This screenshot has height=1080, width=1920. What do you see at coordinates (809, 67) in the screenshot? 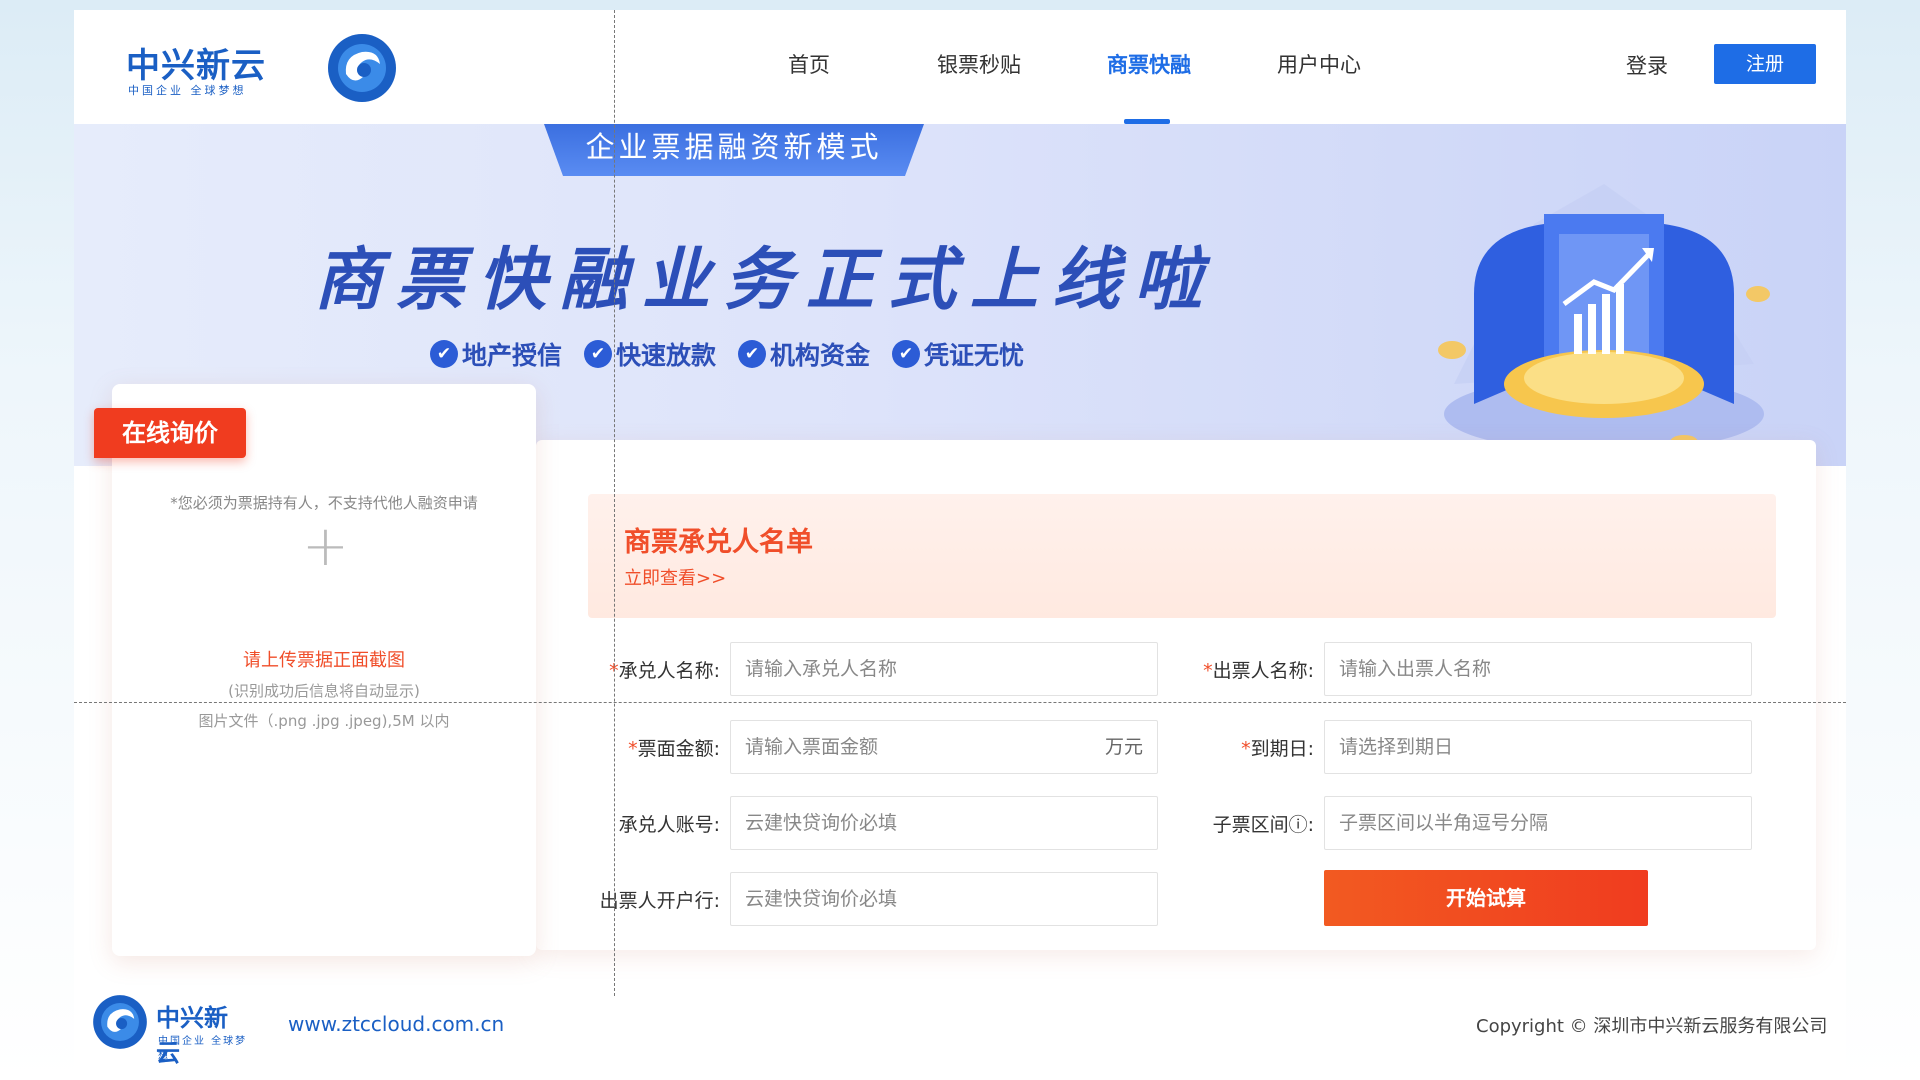
I see `nav-home: 首页` at bounding box center [809, 67].